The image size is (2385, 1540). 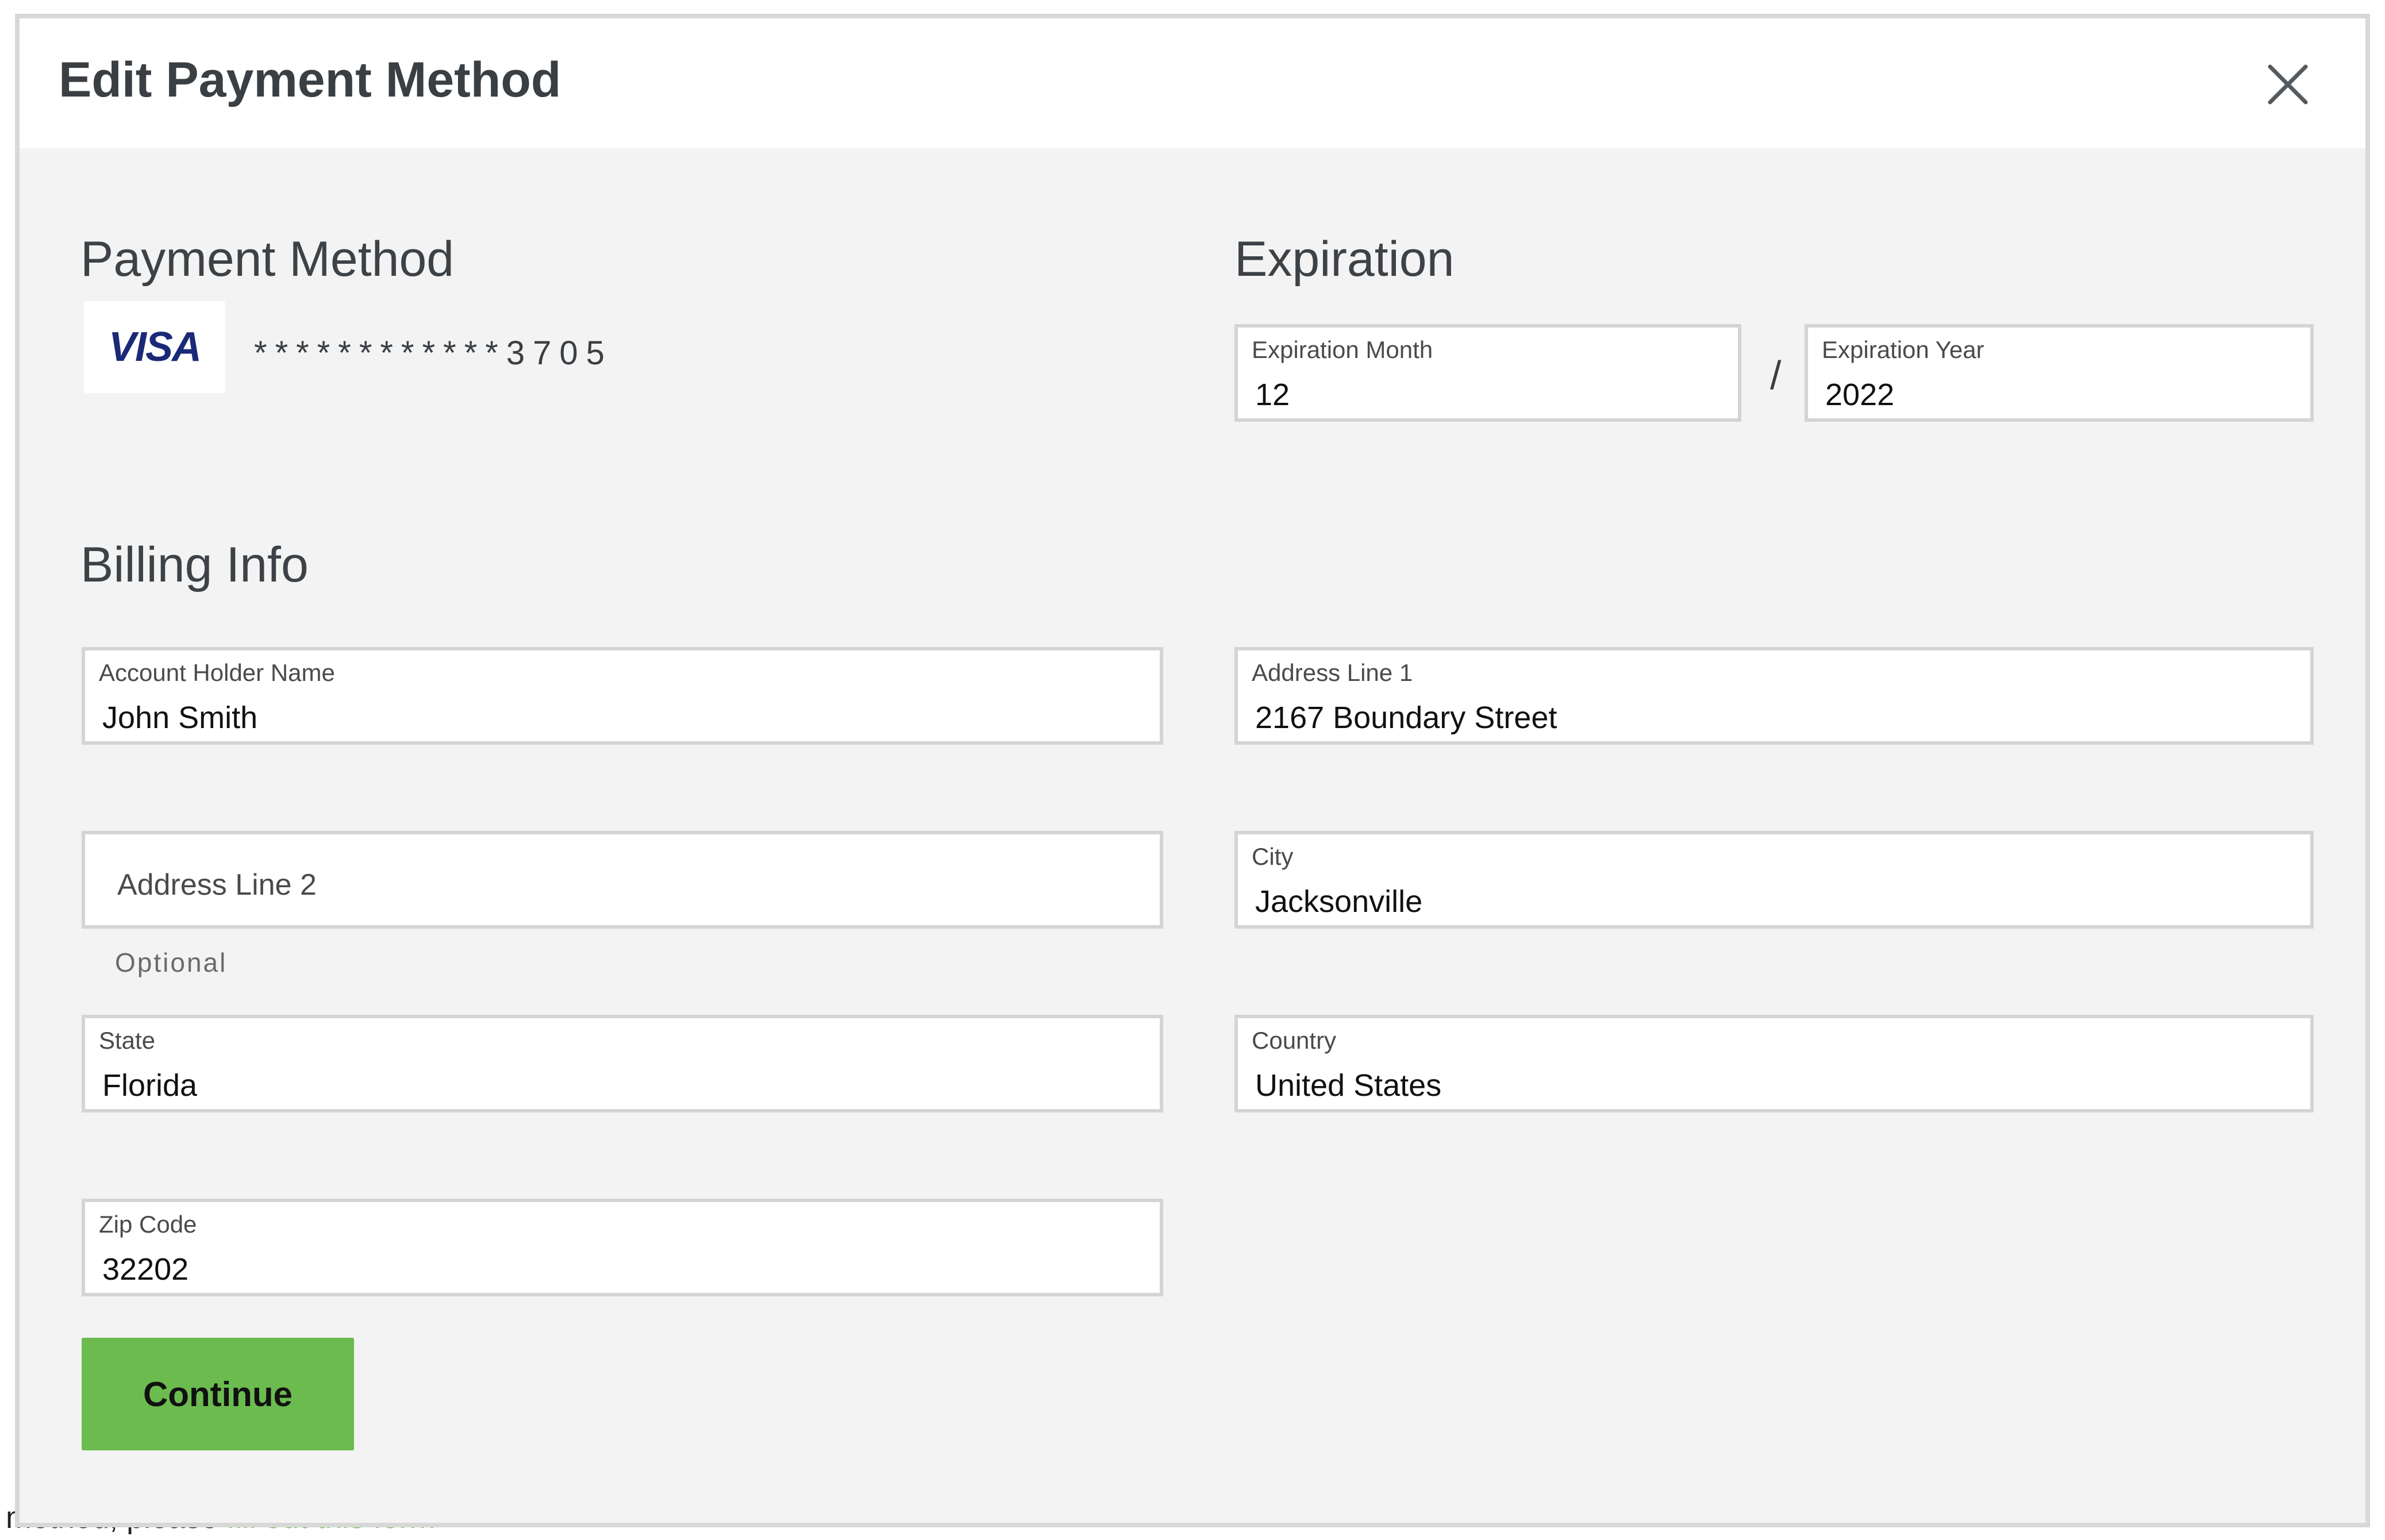 I want to click on modal-header: Edit Payment Method, so click(x=1192, y=83).